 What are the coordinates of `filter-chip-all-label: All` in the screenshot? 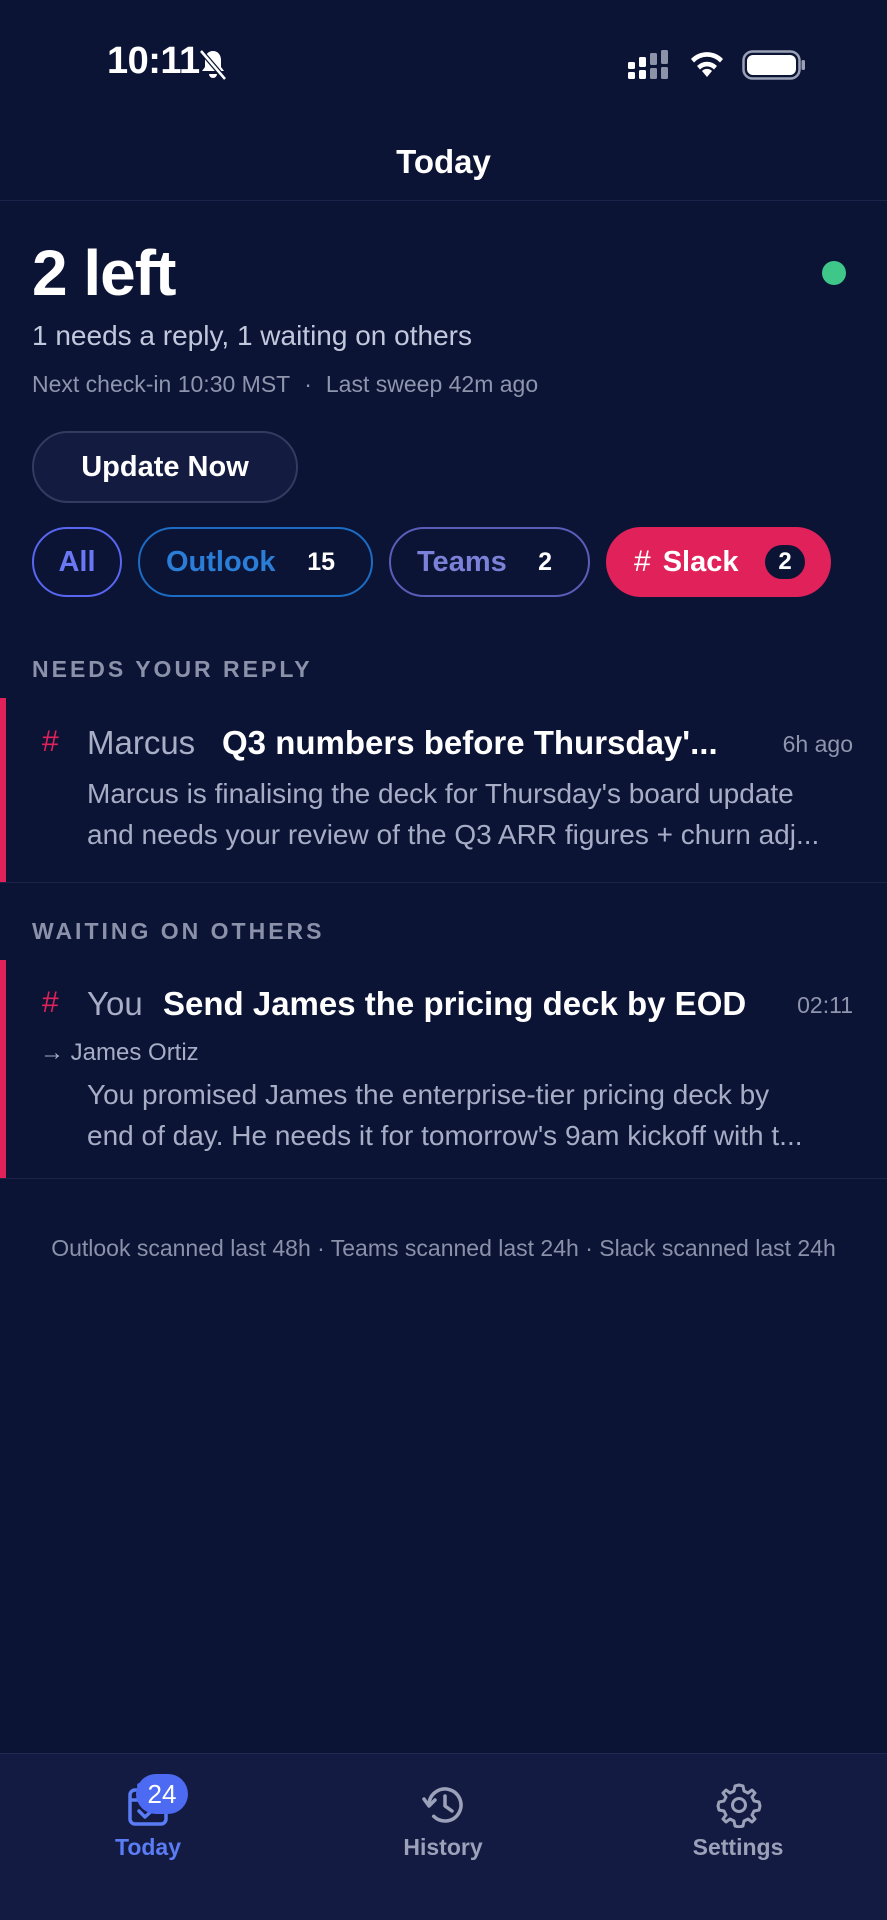 It's located at (77, 561).